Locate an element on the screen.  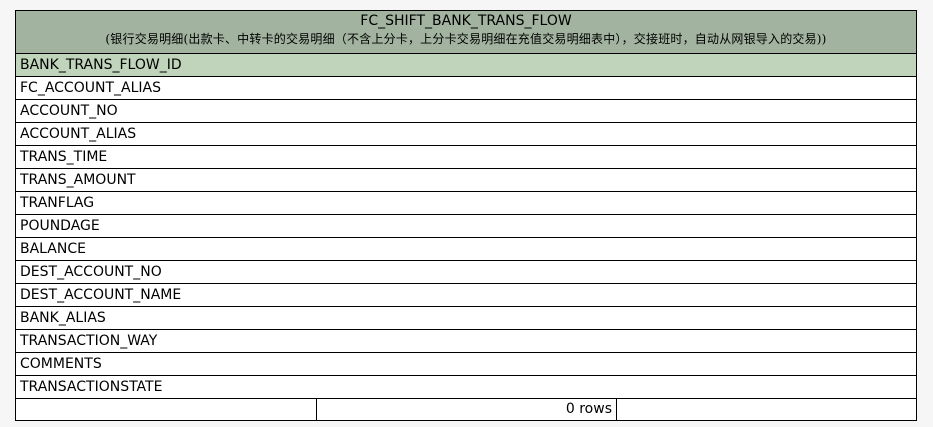
column-row: BALANCE is located at coordinates (466, 249).